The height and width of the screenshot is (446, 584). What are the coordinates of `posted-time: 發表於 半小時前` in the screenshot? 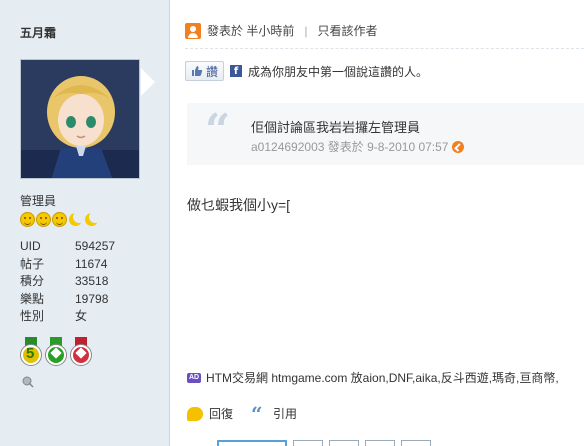 It's located at (251, 31).